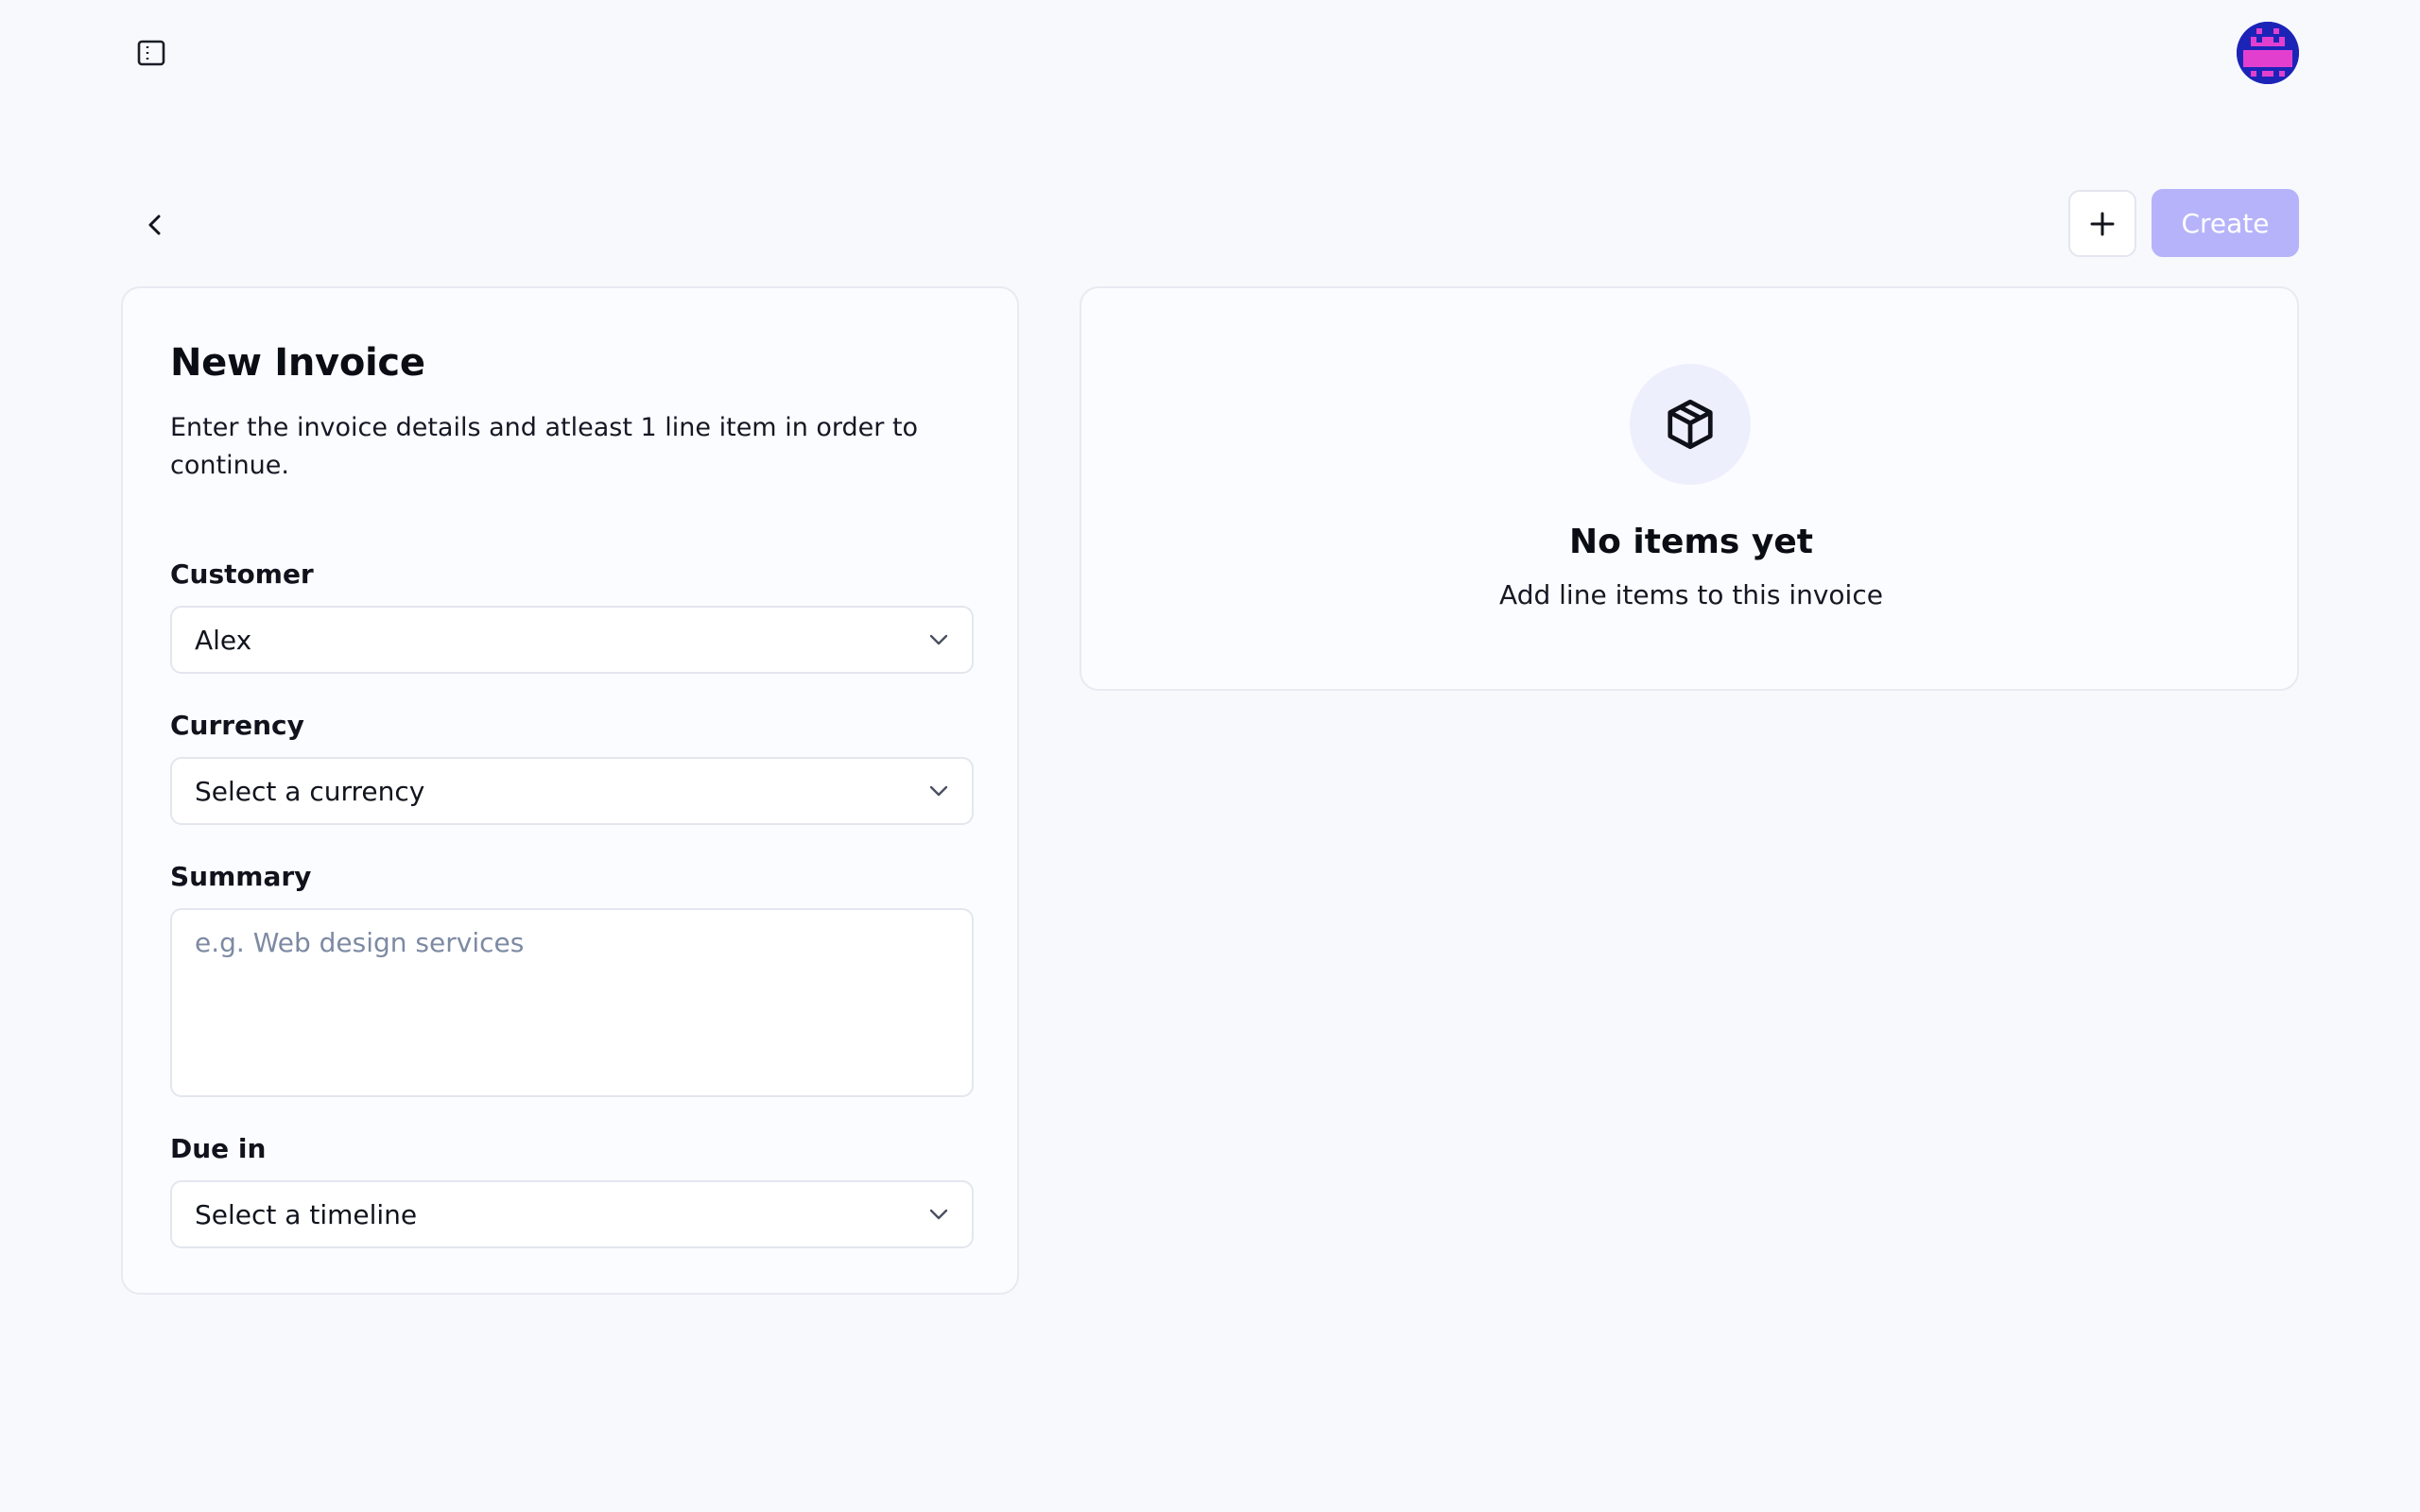  What do you see at coordinates (218, 1148) in the screenshot?
I see `due-in-label: Due in` at bounding box center [218, 1148].